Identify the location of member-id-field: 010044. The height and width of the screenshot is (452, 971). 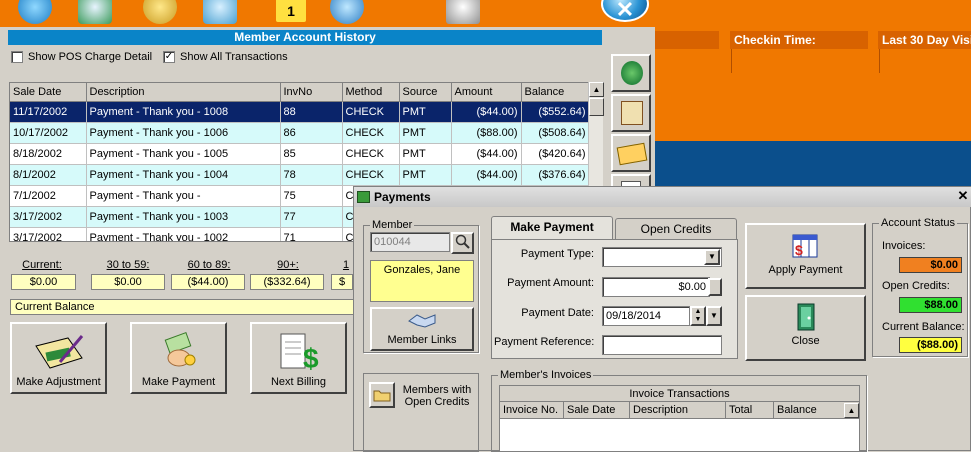
(410, 242).